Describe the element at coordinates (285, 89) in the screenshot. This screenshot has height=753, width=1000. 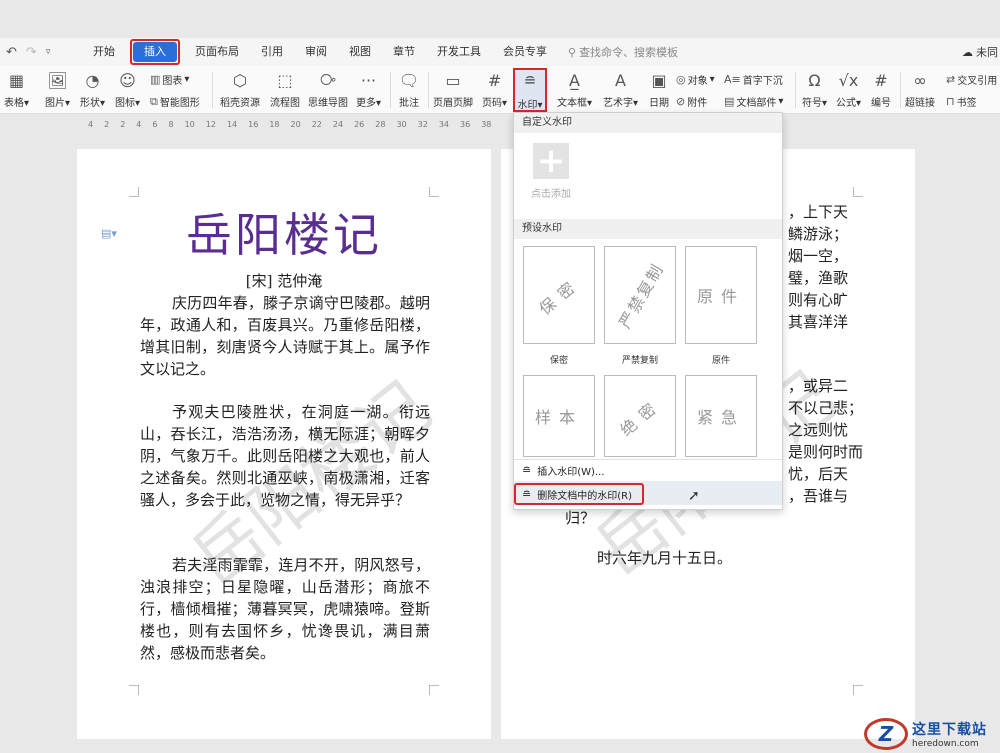
I see `flowchart-button: ⬚ 流程图` at that location.